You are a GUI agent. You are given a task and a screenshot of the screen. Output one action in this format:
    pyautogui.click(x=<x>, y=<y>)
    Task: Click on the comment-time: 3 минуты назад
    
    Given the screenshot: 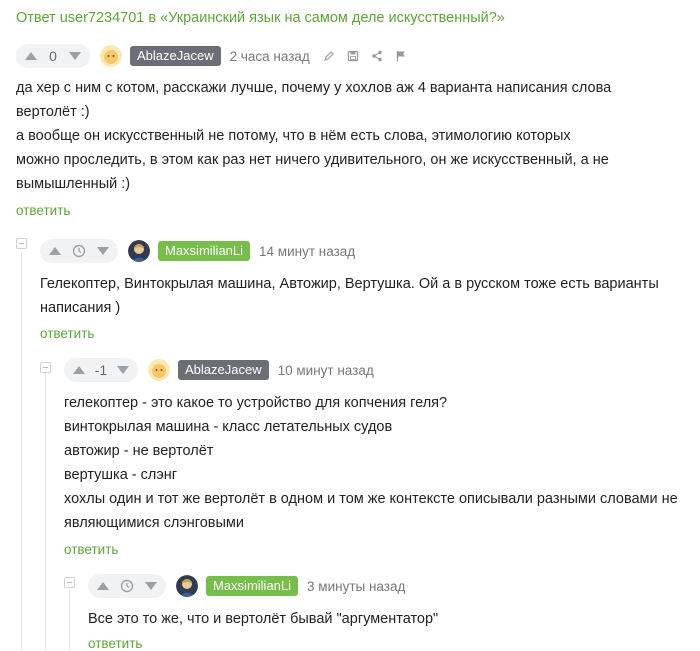 What is the action you would take?
    pyautogui.click(x=356, y=586)
    